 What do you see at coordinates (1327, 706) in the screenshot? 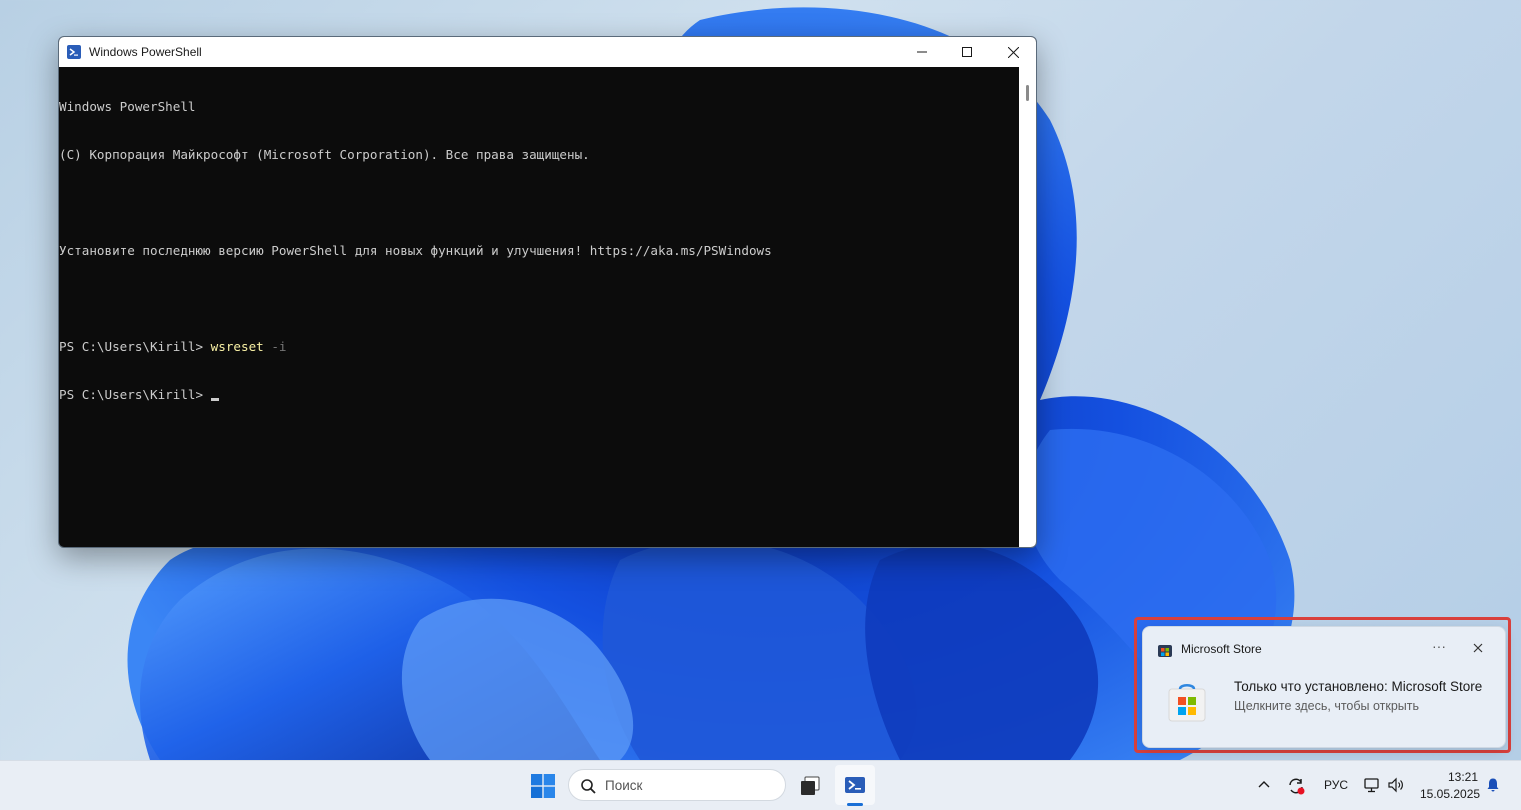
I see `notification-subtitle: Щелкните здесь, чтобы открыть` at bounding box center [1327, 706].